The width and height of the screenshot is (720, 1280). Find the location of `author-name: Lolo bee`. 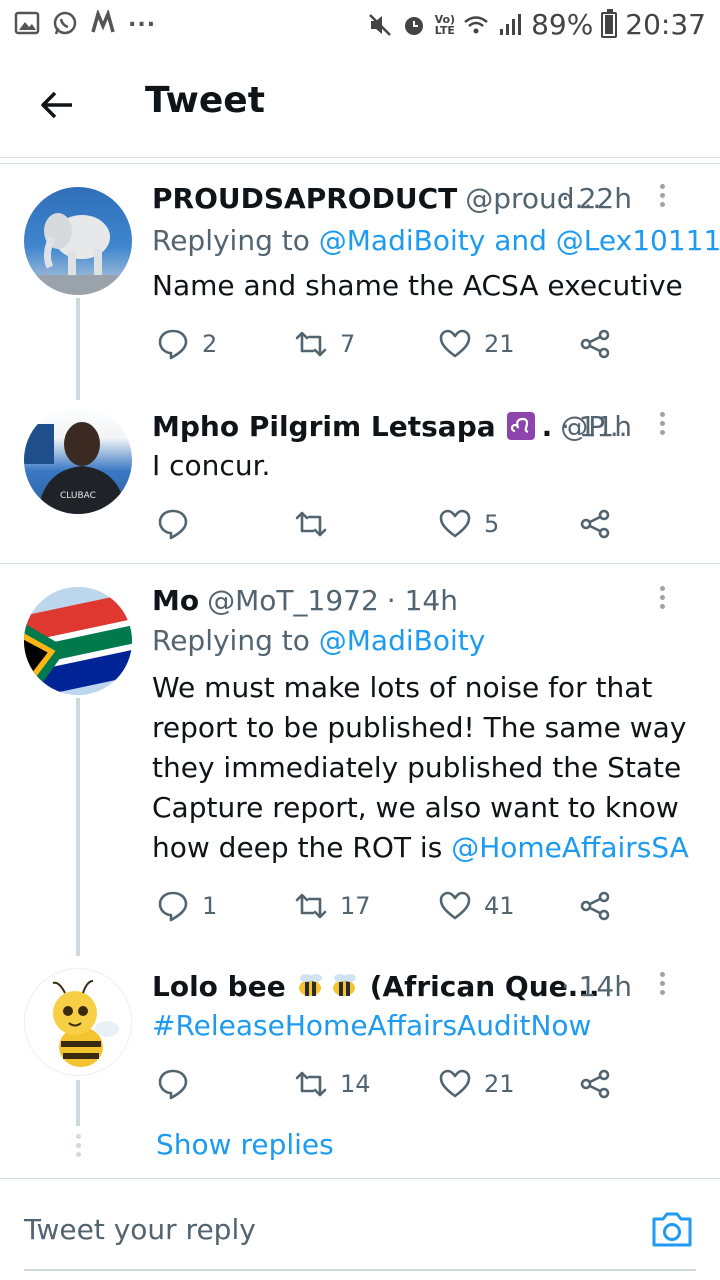

author-name: Lolo bee is located at coordinates (219, 986).